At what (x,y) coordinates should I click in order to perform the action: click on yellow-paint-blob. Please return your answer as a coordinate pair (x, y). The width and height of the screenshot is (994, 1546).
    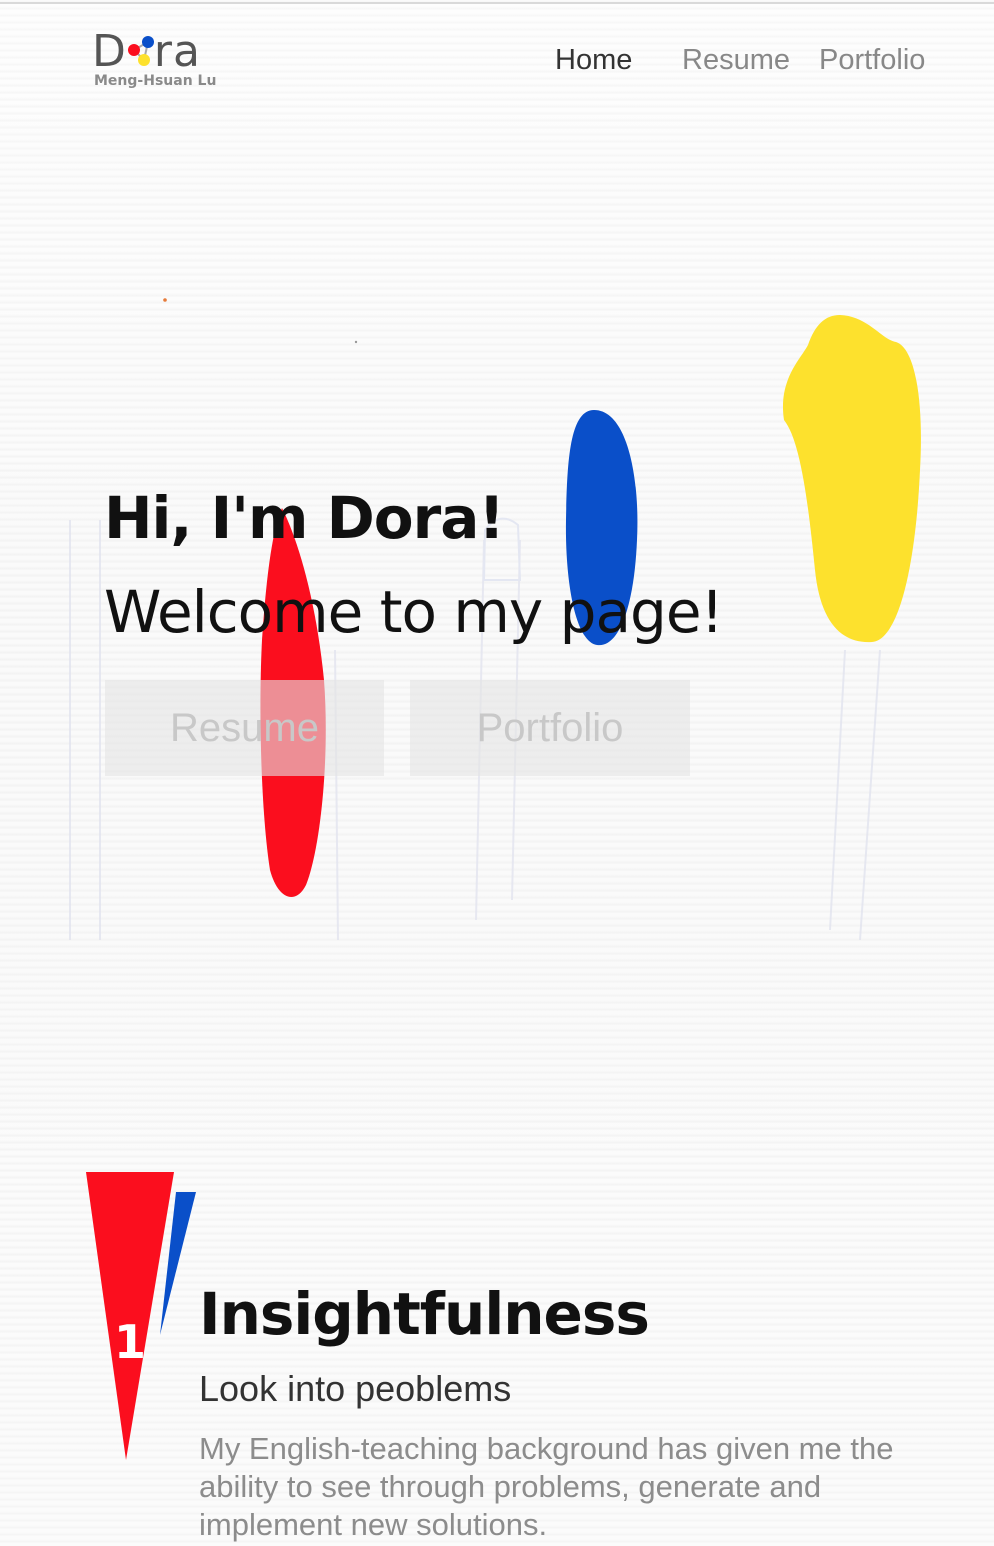
    Looking at the image, I should click on (851, 479).